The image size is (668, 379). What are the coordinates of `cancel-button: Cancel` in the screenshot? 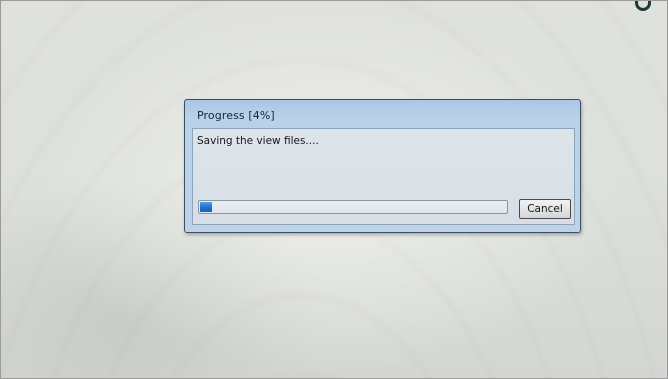 It's located at (545, 209).